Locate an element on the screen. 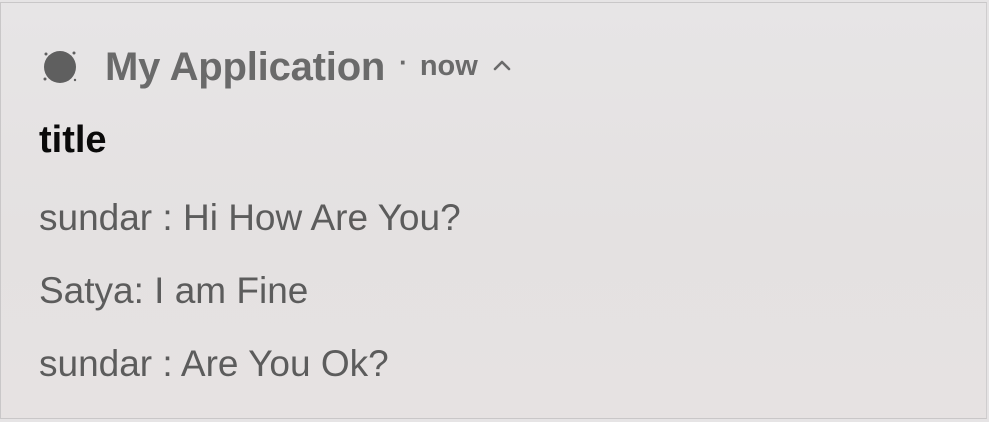 This screenshot has height=422, width=989. app-name: My Application is located at coordinates (245, 66).